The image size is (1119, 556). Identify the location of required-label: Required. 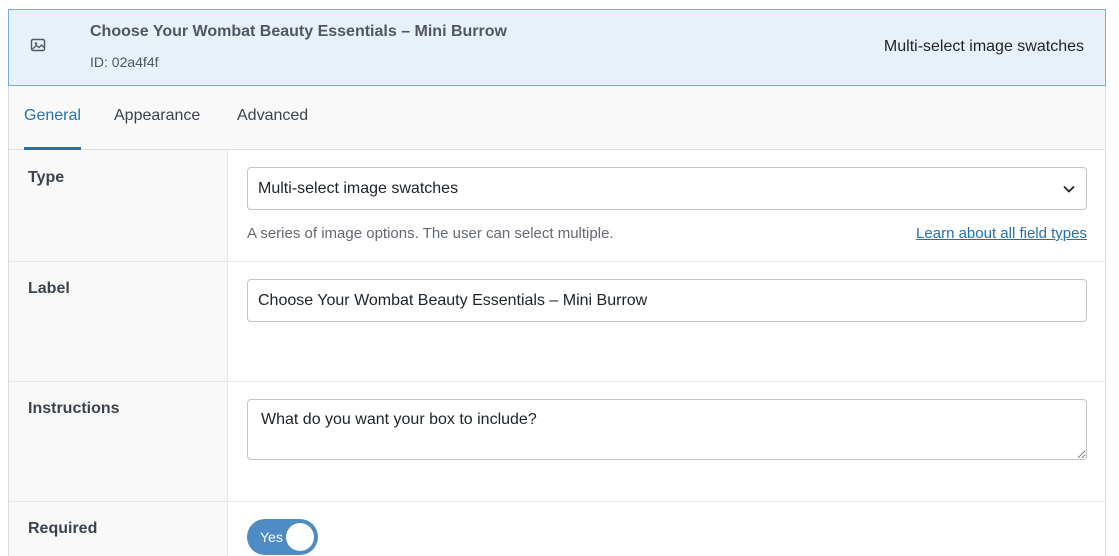
(63, 528).